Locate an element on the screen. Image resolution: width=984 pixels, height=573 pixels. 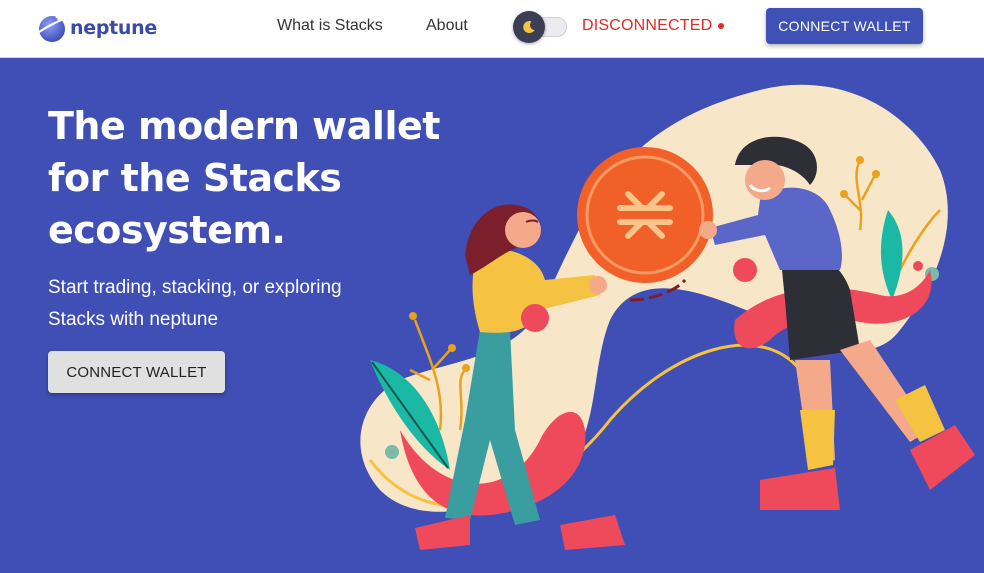
neptune-logo: neptune is located at coordinates (97, 28).